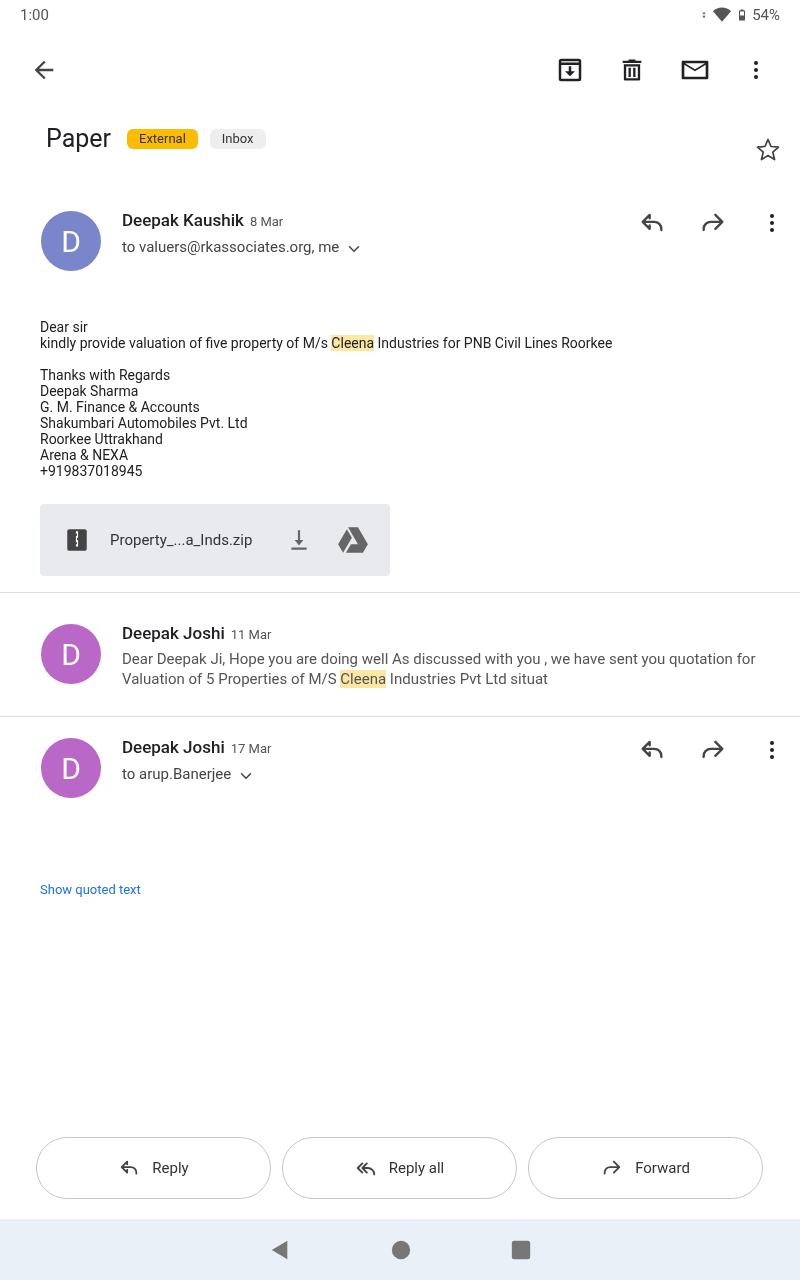 This screenshot has height=1280, width=800. What do you see at coordinates (102, 439) in the screenshot?
I see `body-line: Roorkee Uttrakhand` at bounding box center [102, 439].